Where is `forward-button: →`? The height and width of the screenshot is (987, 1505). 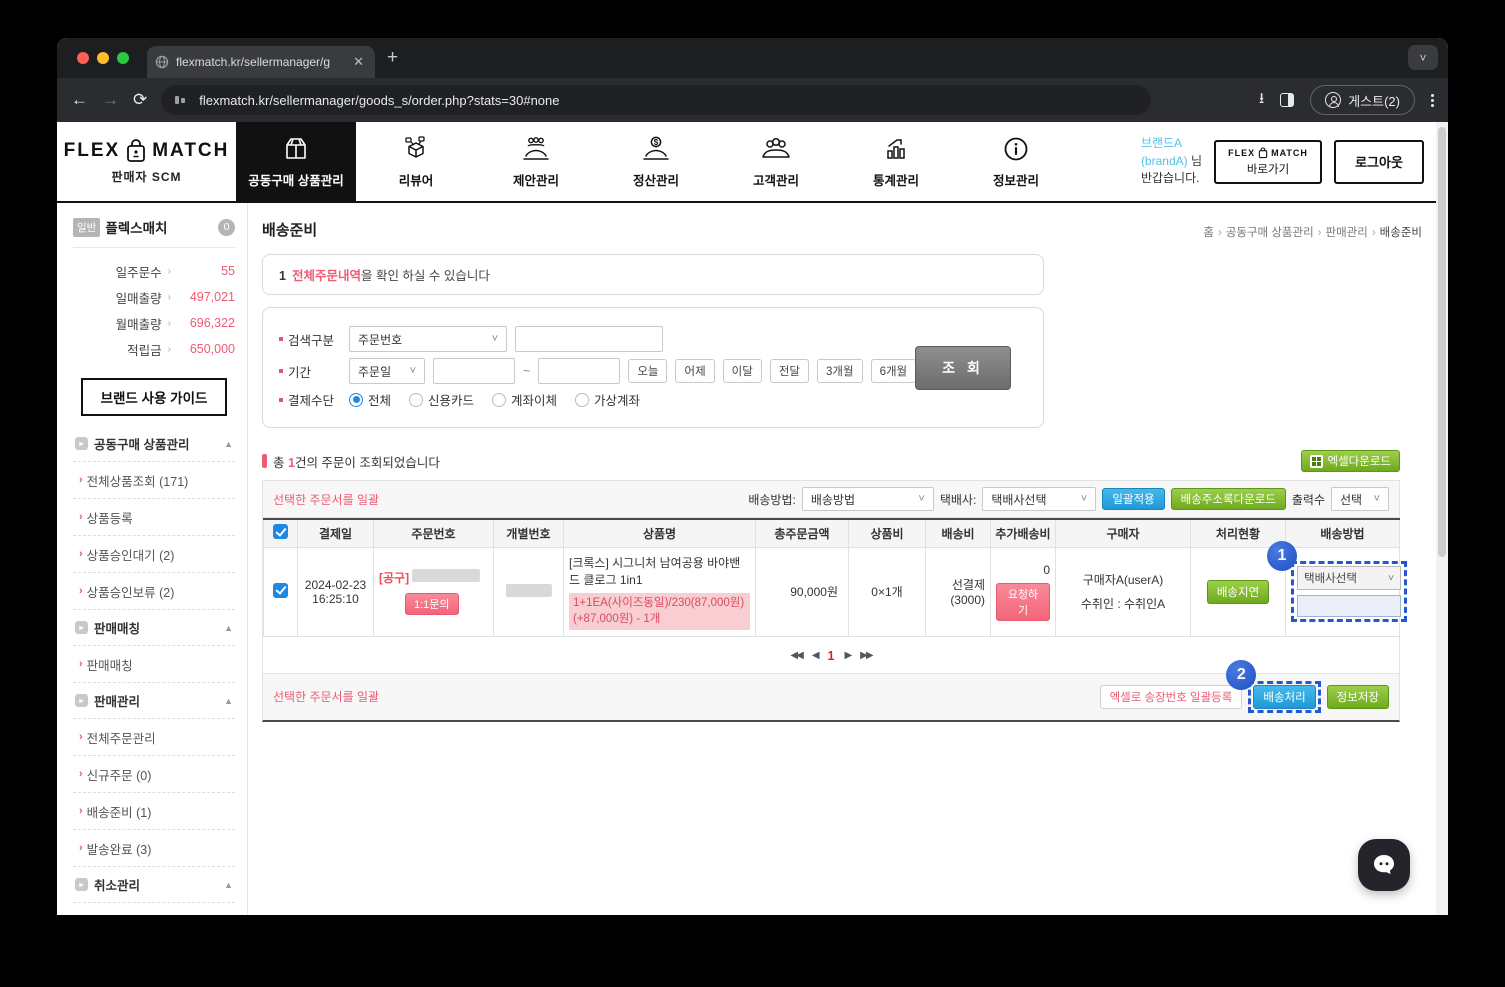
forward-button: → is located at coordinates (110, 100).